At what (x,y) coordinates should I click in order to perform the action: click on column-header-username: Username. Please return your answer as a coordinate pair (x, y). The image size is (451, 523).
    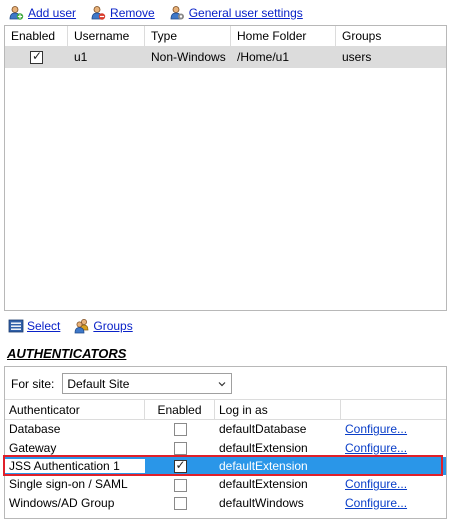
    Looking at the image, I should click on (106, 36).